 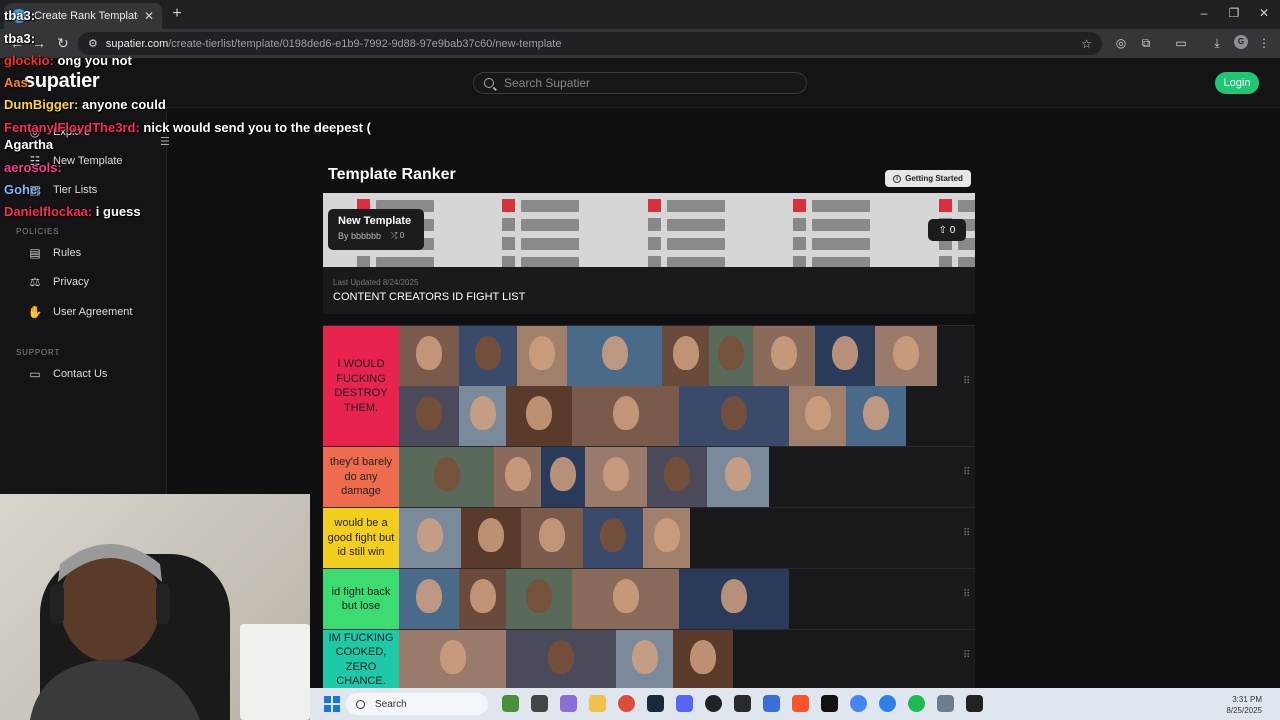 I want to click on tier-row: IM FUCKING COOKED, ZERO CHANCE. ⠿, so click(x=649, y=659).